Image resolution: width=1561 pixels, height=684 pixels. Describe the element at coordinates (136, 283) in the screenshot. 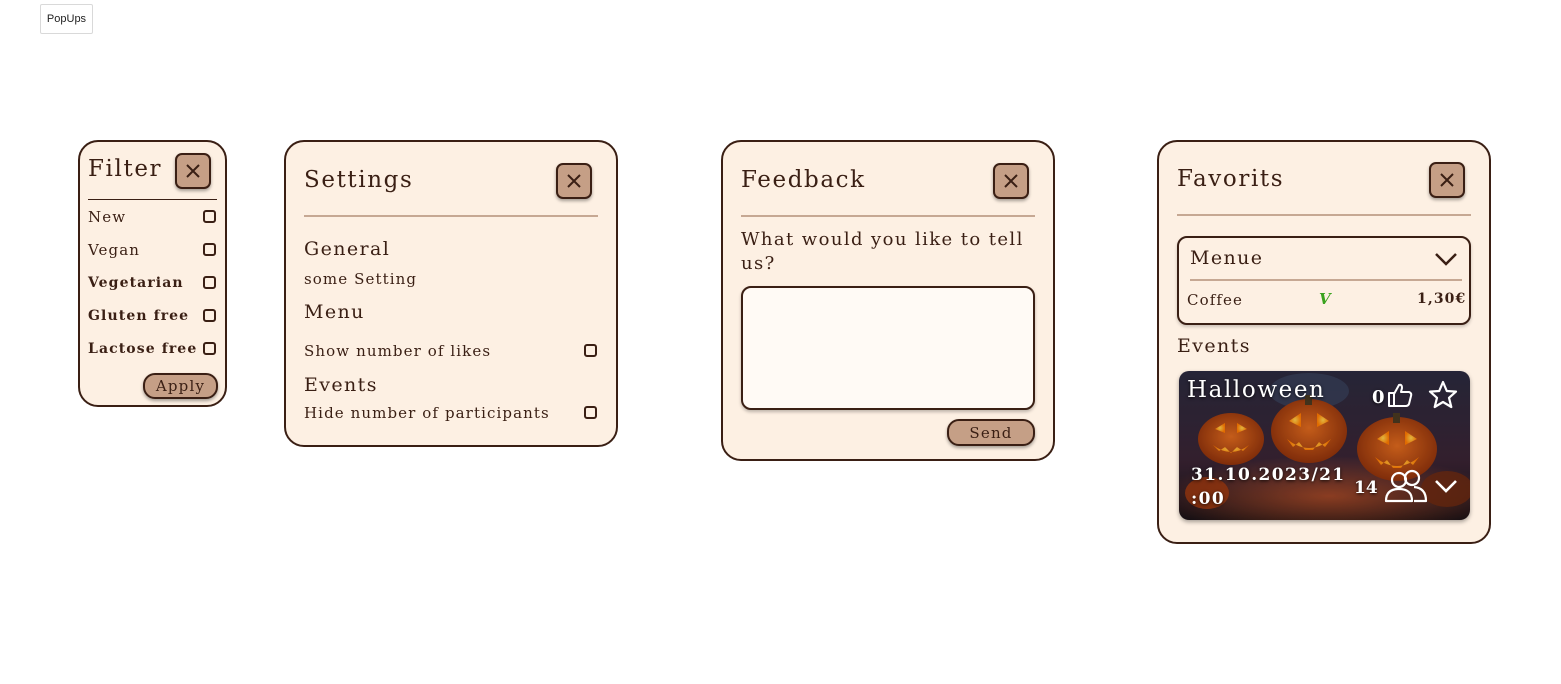

I see `filter-option-vegetarian-label: Vegetarian` at that location.